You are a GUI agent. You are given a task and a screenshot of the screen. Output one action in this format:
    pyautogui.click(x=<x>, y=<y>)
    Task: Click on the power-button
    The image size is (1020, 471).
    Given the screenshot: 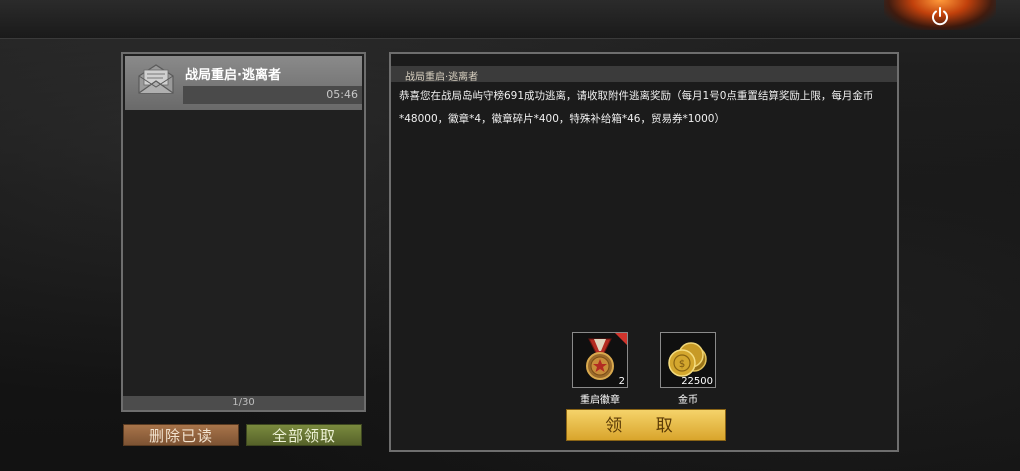 What is the action you would take?
    pyautogui.click(x=940, y=15)
    